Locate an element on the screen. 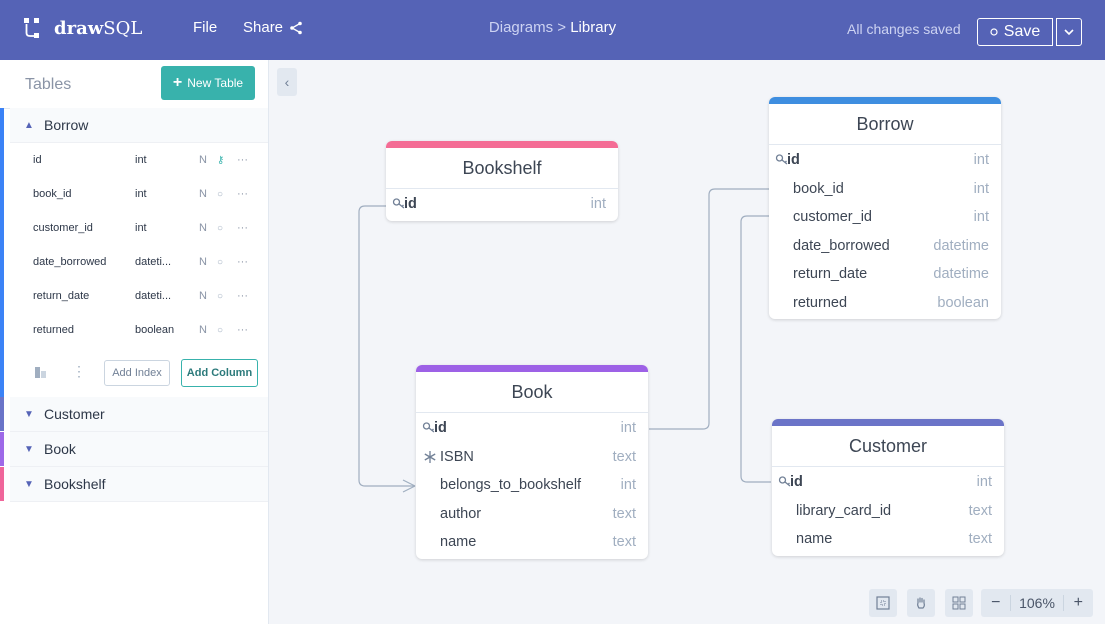 The image size is (1105, 624). fit-view-button is located at coordinates (883, 603).